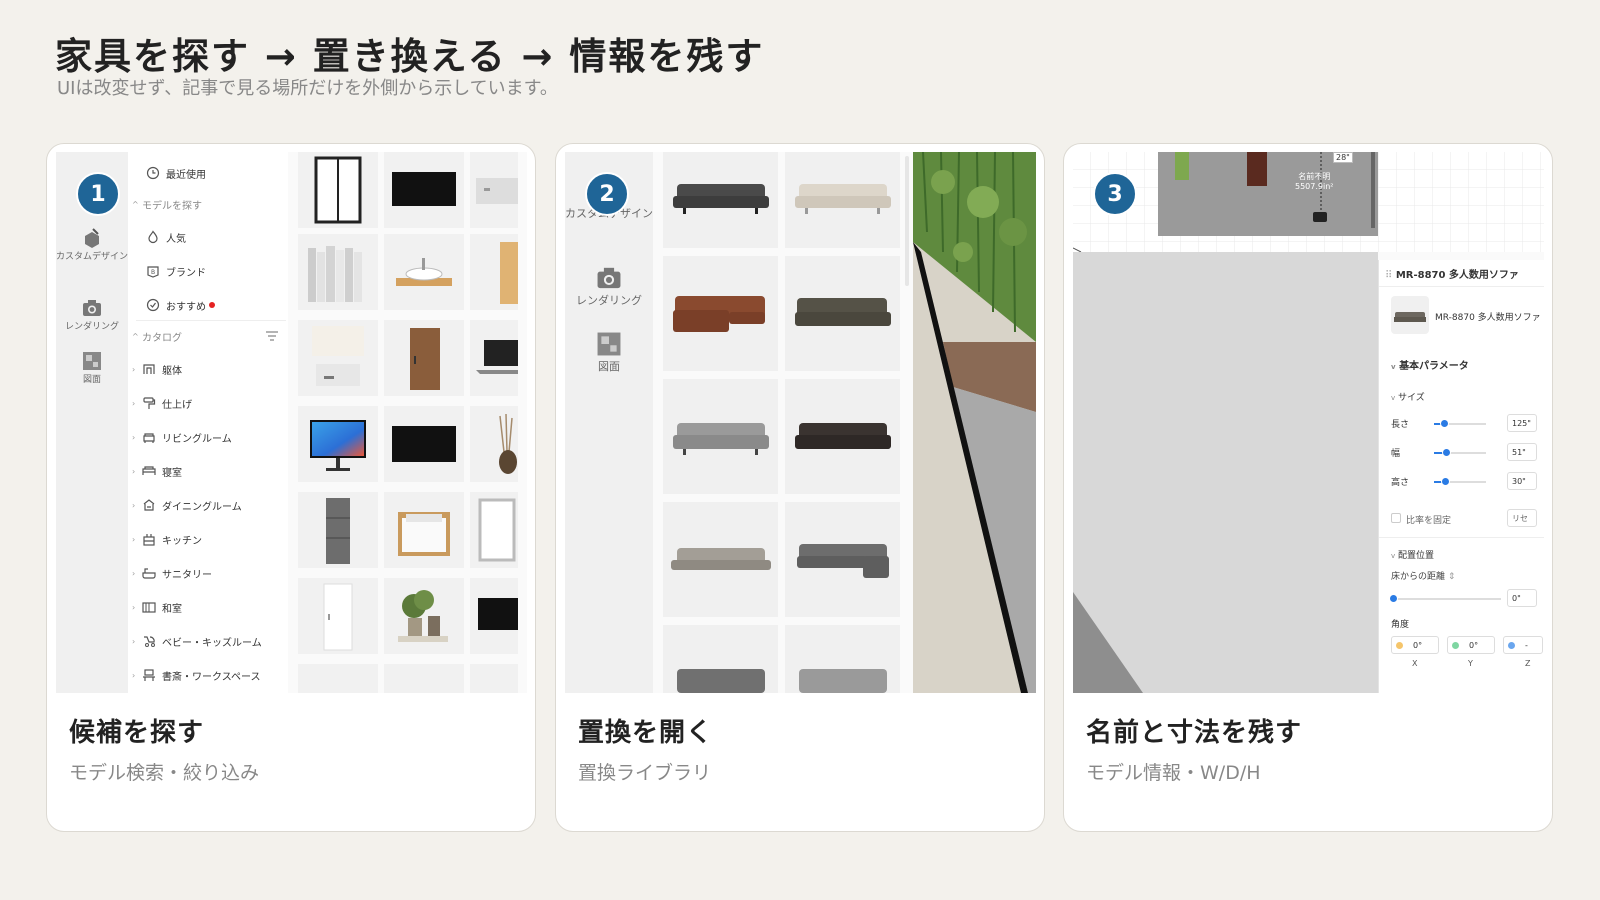 Image resolution: width=1600 pixels, height=900 pixels. I want to click on plan-view: 28" 名前不明 5507.9in², so click(1308, 202).